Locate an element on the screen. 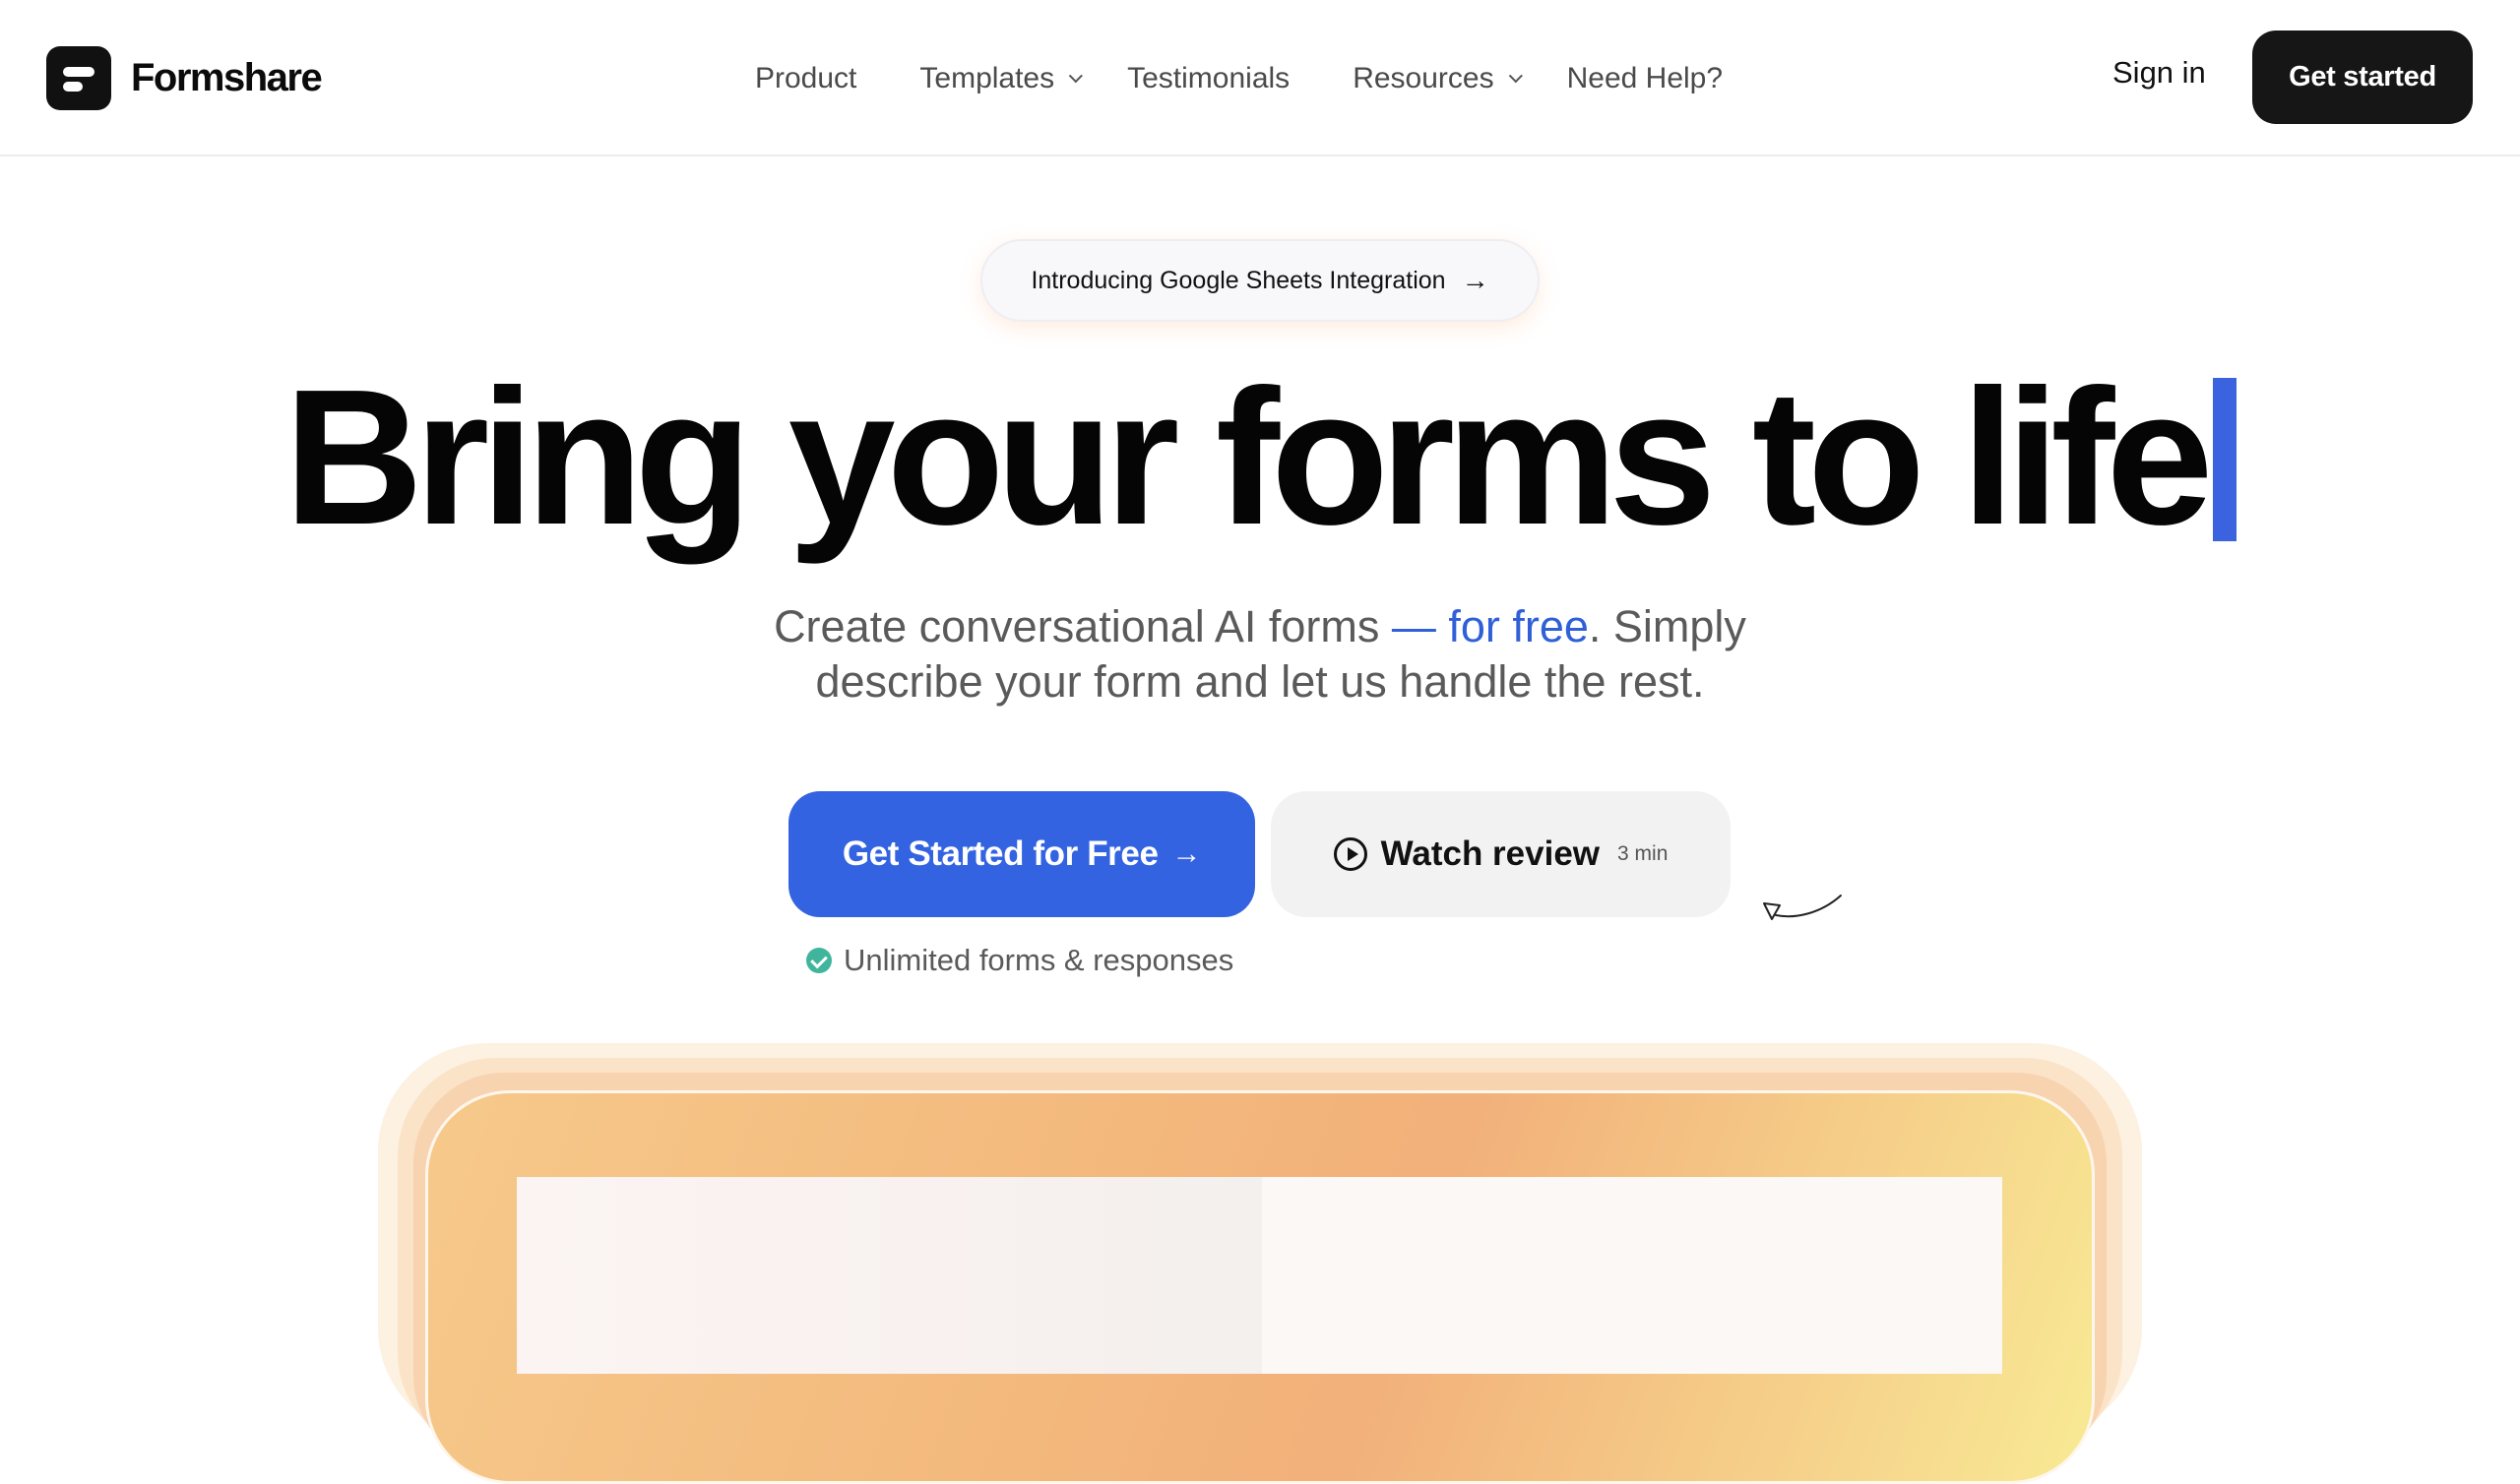  nav-item-product: Product is located at coordinates (805, 79).